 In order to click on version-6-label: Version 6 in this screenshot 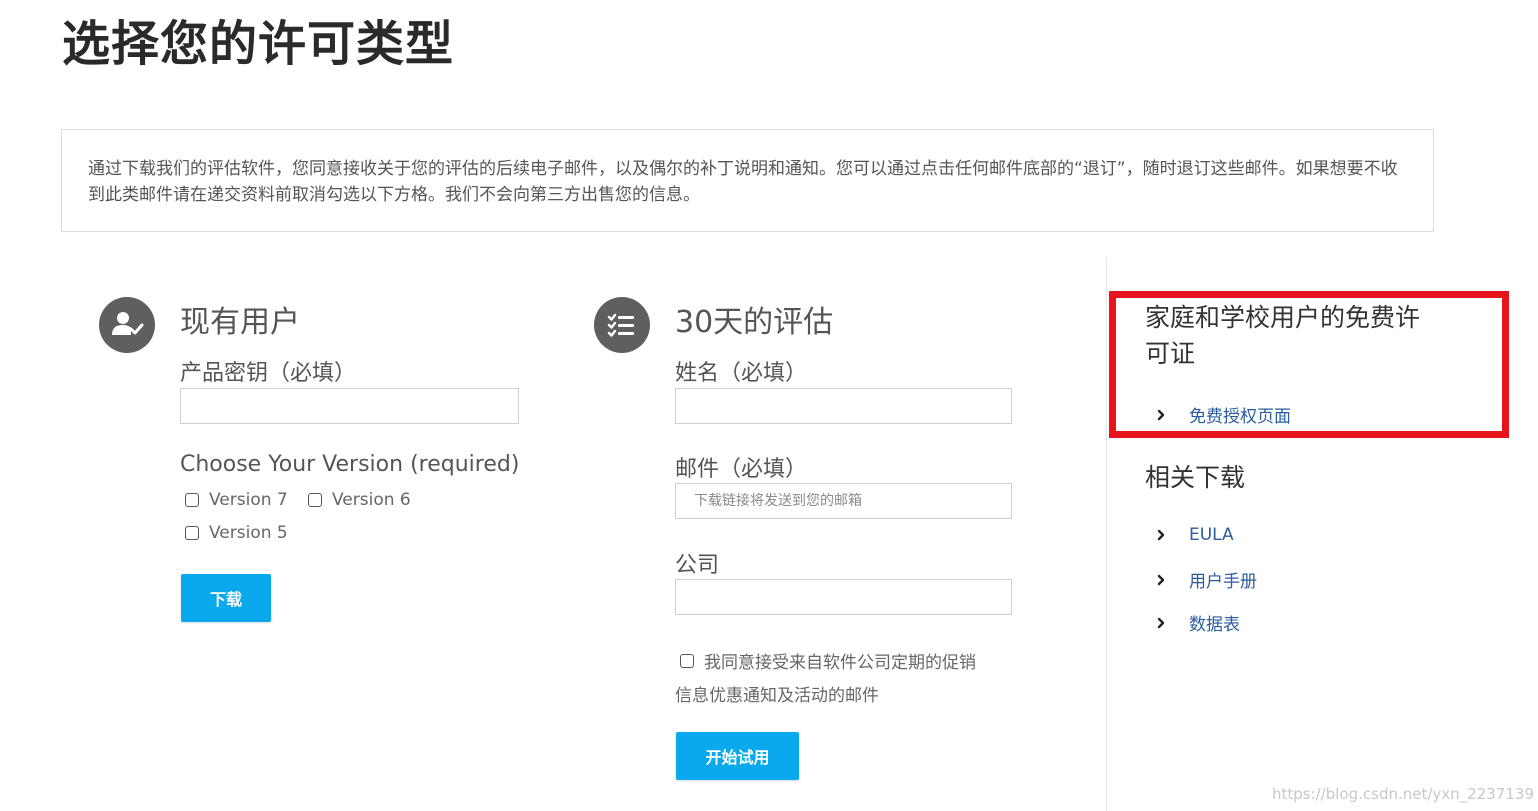, I will do `click(371, 500)`.